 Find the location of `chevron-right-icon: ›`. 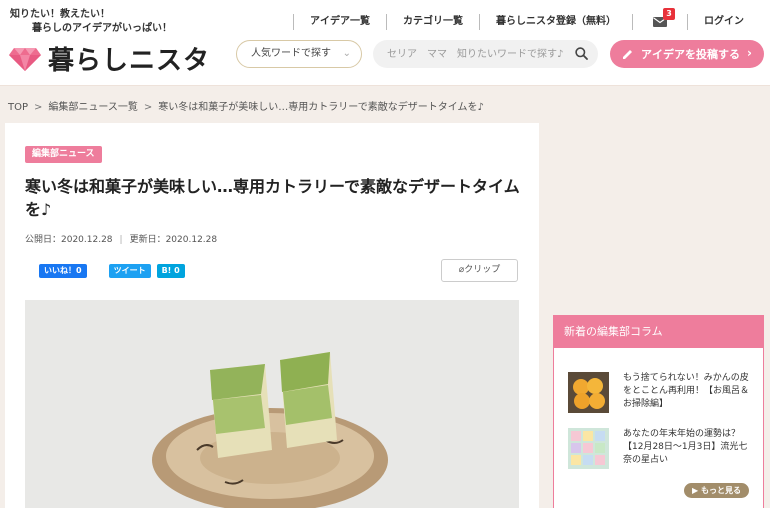

chevron-right-icon: › is located at coordinates (749, 53).